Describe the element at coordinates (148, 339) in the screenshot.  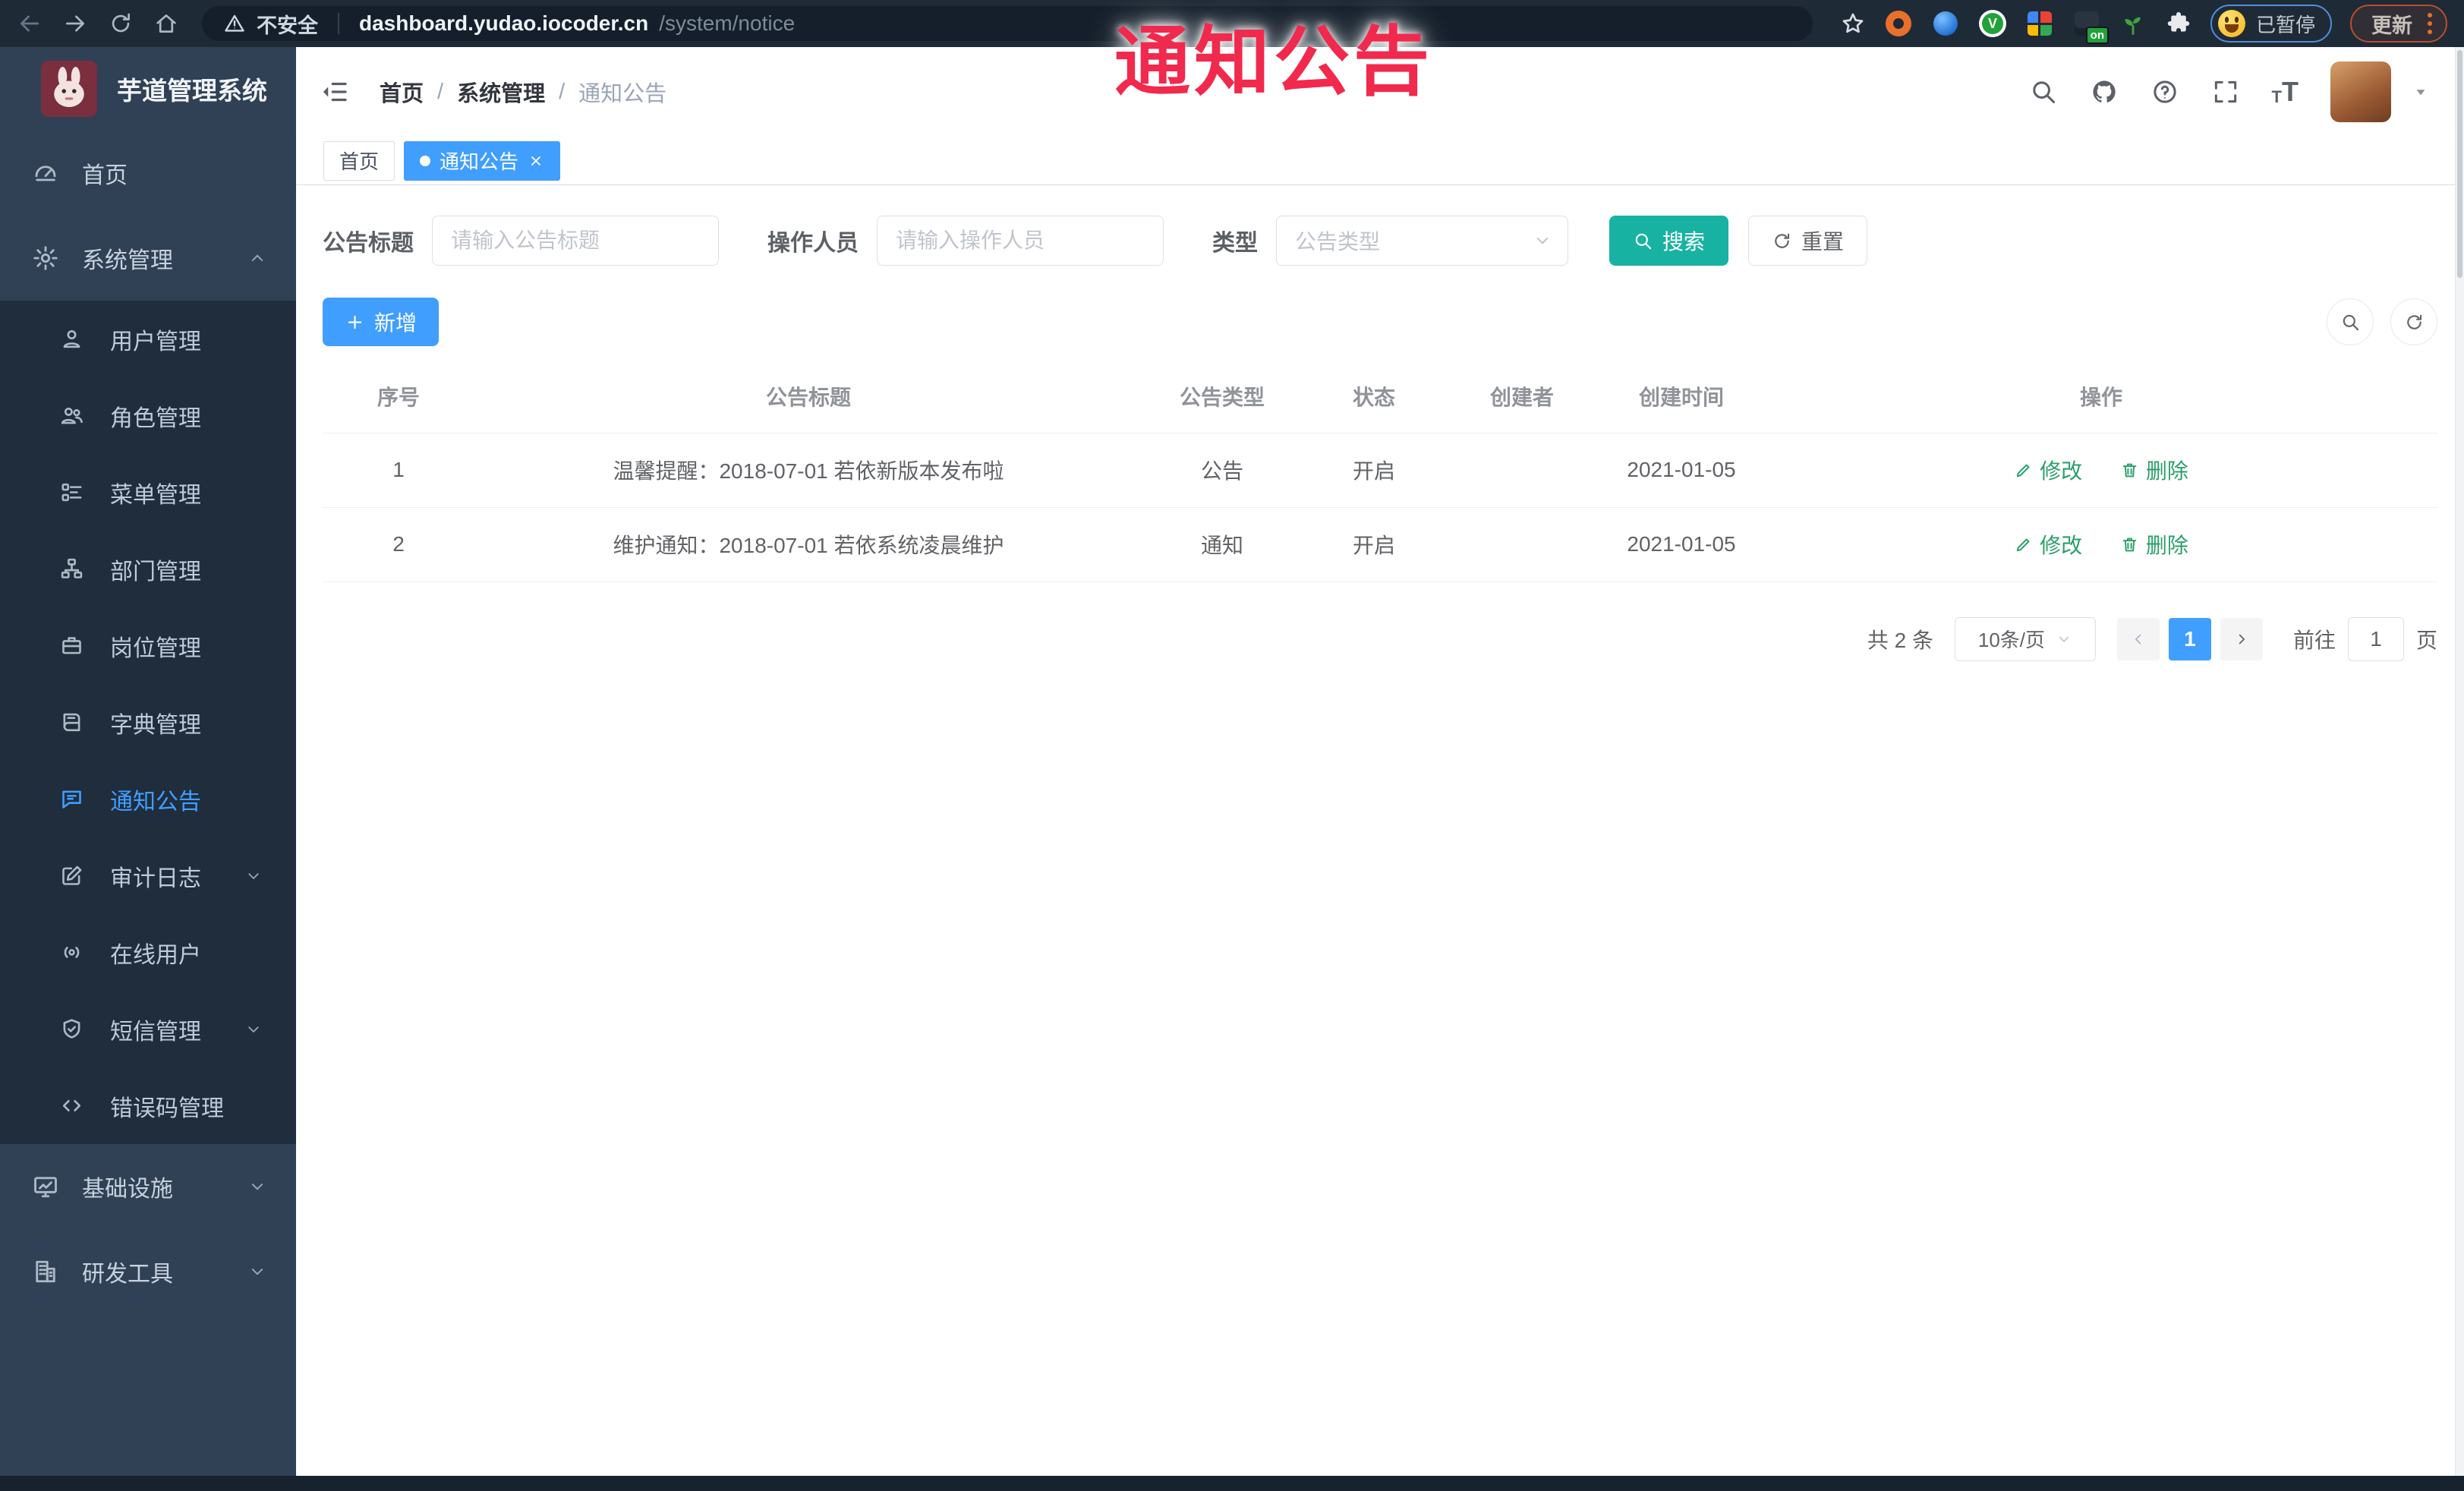
I see `sidebar-item-users: 用户管理` at that location.